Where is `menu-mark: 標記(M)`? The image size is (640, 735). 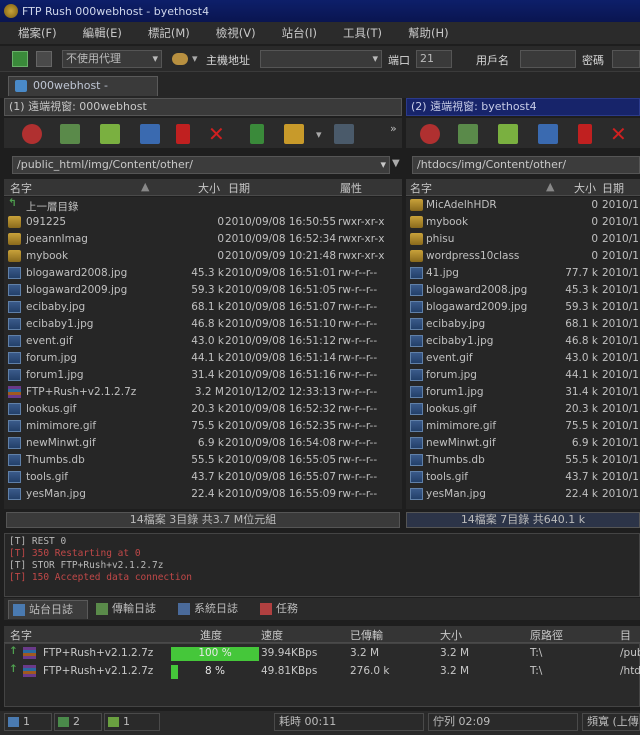
menu-mark: 標記(M) is located at coordinates (169, 33).